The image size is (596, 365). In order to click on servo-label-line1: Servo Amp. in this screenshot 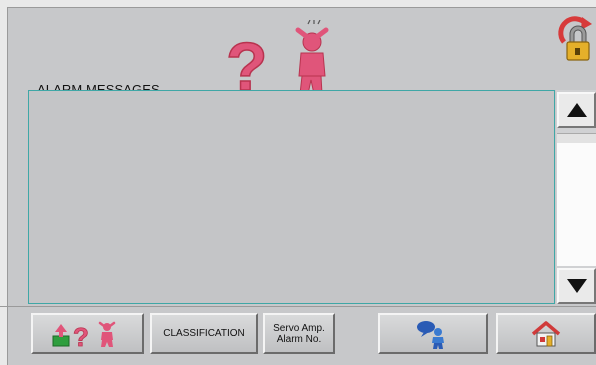, I will do `click(299, 328)`.